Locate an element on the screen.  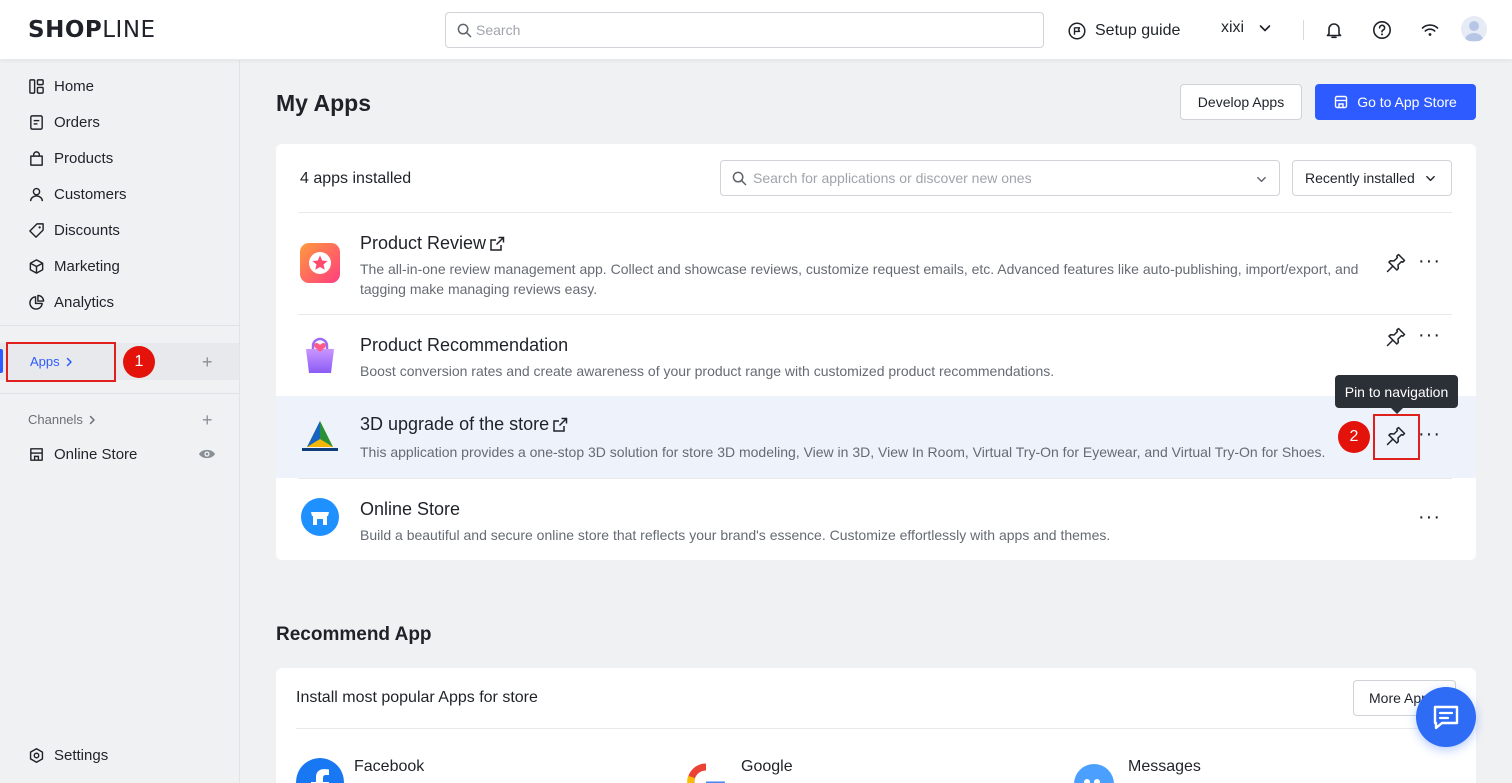
sidebar-item-online-store: Online Store is located at coordinates (82, 454).